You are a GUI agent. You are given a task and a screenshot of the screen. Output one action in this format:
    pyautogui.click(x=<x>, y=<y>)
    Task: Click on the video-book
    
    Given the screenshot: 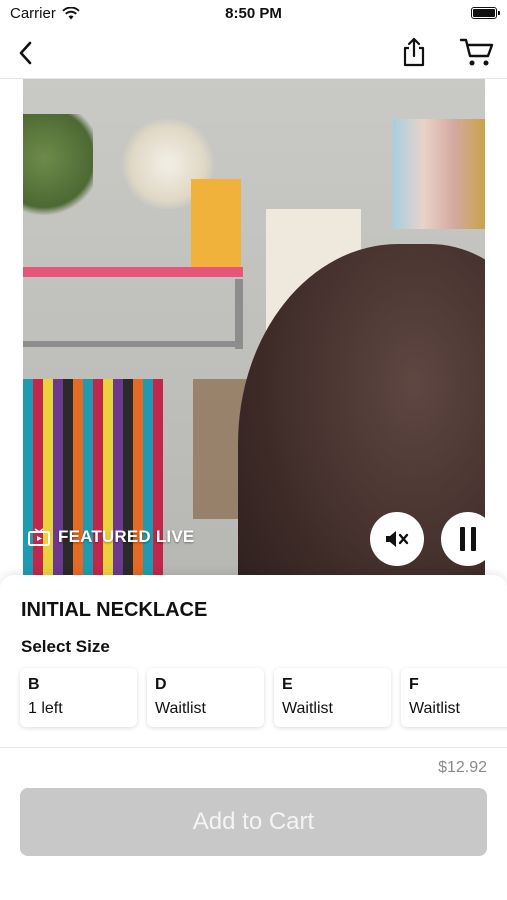 What is the action you would take?
    pyautogui.click(x=216, y=223)
    